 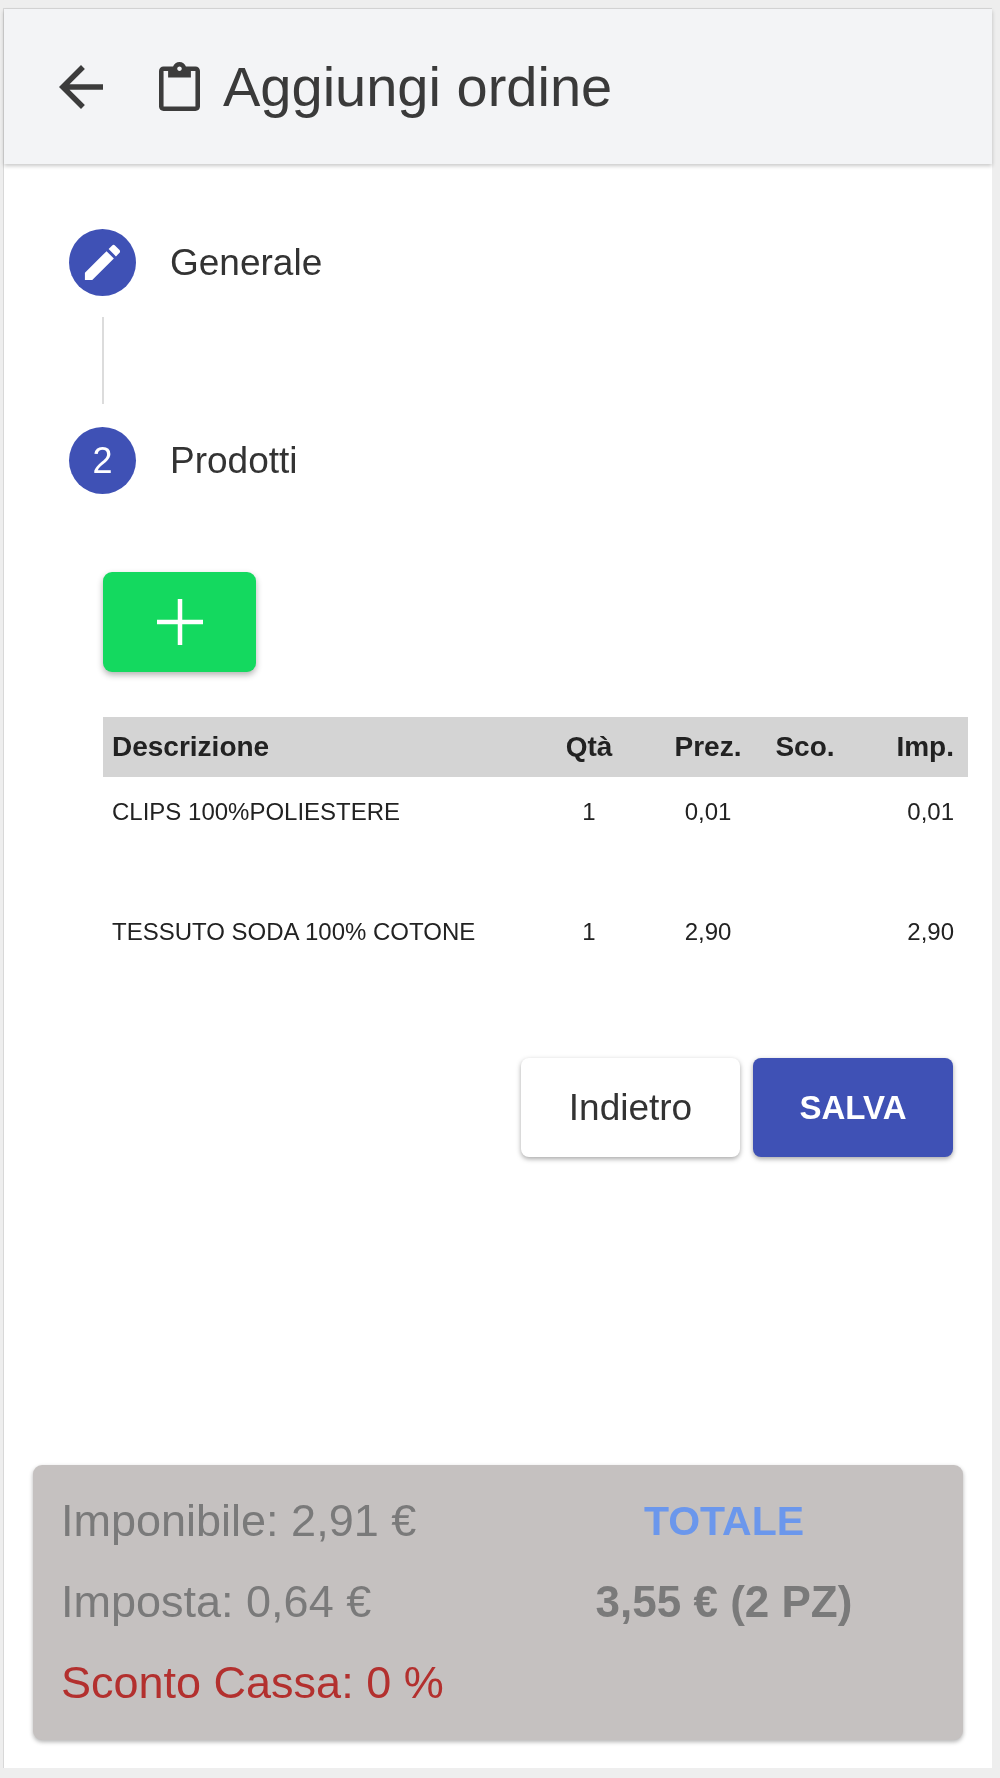 What do you see at coordinates (246, 262) in the screenshot?
I see `step-label: Generale` at bounding box center [246, 262].